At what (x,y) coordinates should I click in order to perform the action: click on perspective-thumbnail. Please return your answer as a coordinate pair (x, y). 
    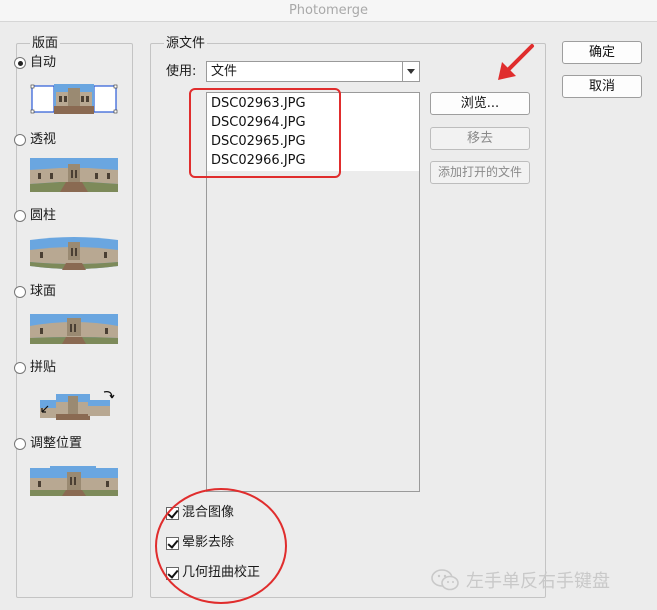
    Looking at the image, I should click on (74, 175).